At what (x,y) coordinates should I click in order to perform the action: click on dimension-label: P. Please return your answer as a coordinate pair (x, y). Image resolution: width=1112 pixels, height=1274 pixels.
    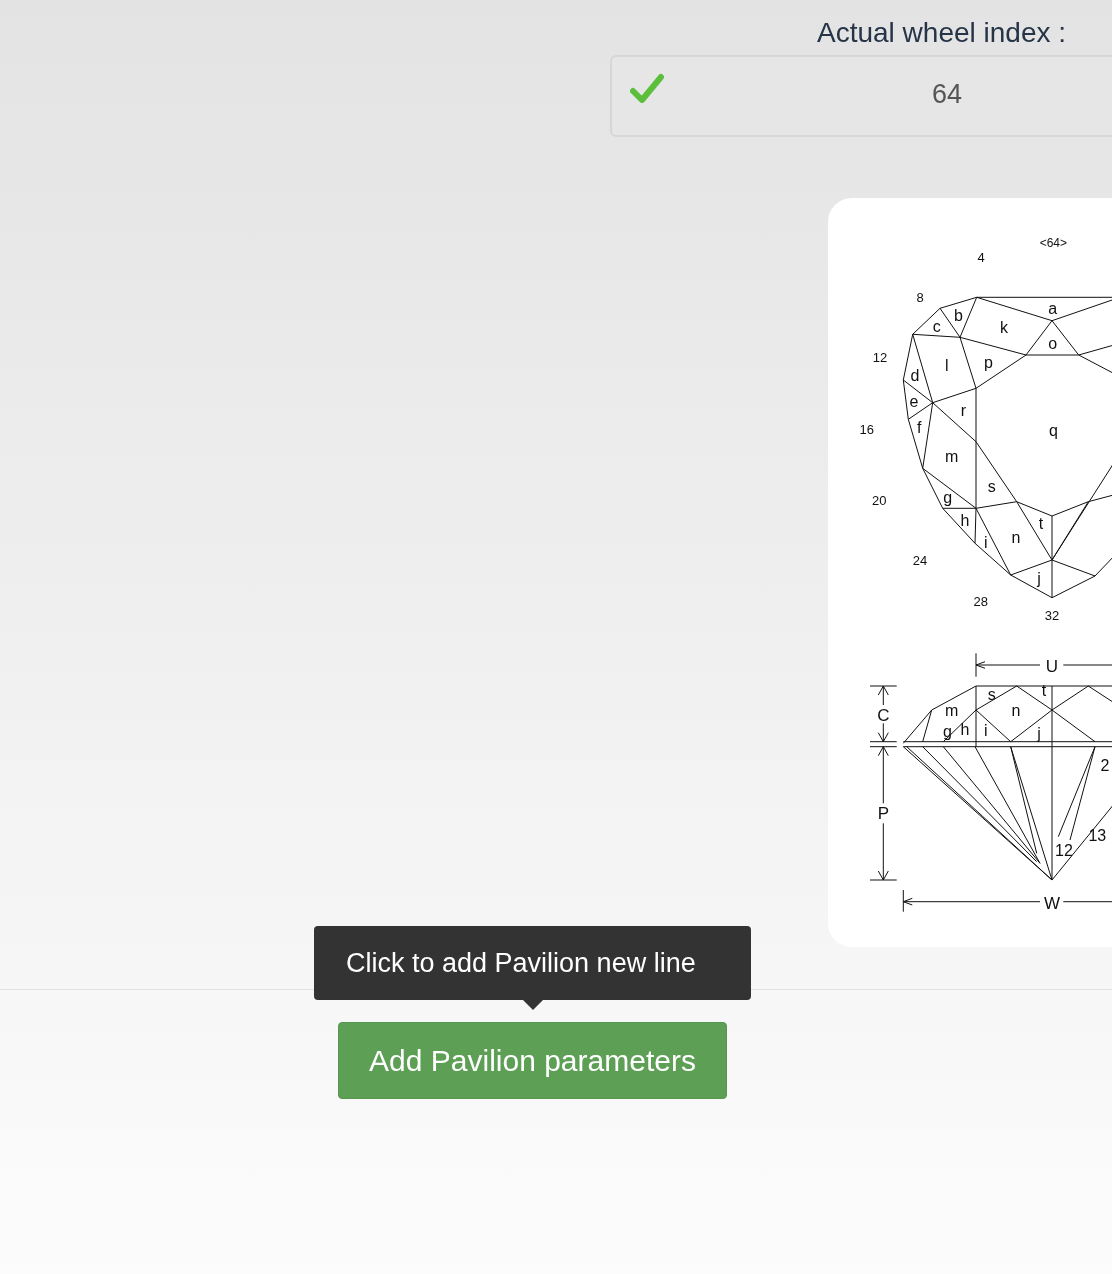
    Looking at the image, I should click on (883, 813).